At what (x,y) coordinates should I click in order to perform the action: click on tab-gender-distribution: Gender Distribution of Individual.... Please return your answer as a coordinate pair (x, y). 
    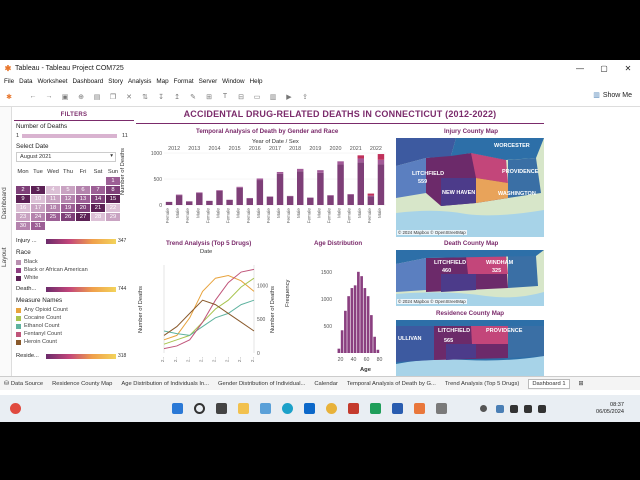
    Looking at the image, I should click on (261, 384).